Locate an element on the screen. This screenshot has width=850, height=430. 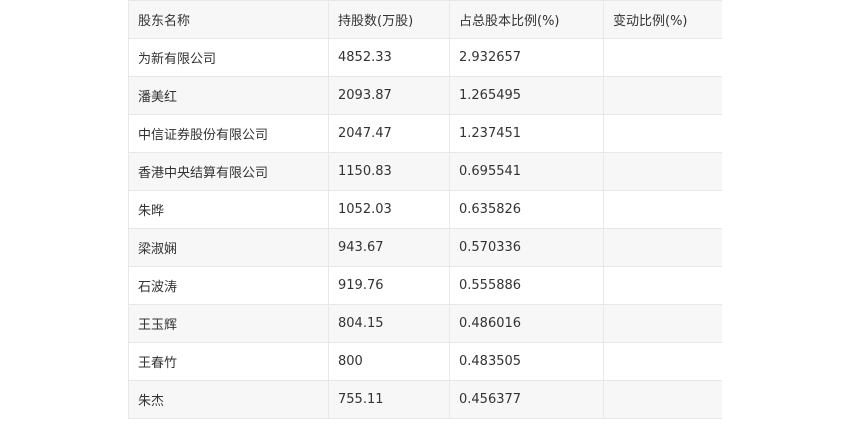
cell-holder-name: 为新有限公司 is located at coordinates (228, 57).